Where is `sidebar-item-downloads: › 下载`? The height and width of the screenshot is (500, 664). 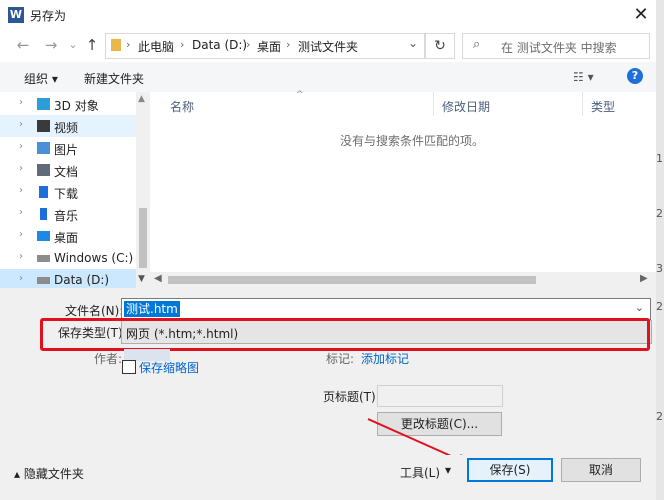
sidebar-item-downloads: › 下载 is located at coordinates (68, 192).